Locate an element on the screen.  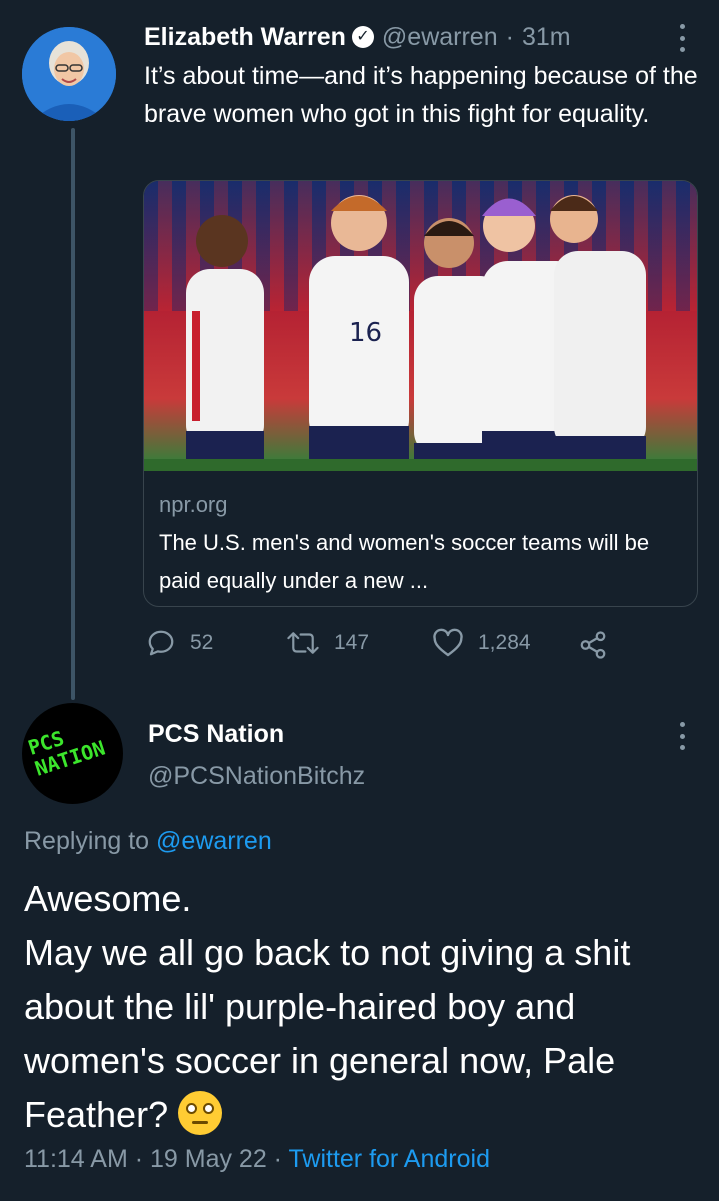
reply-author-avatar: PCS NATION is located at coordinates (72, 753).